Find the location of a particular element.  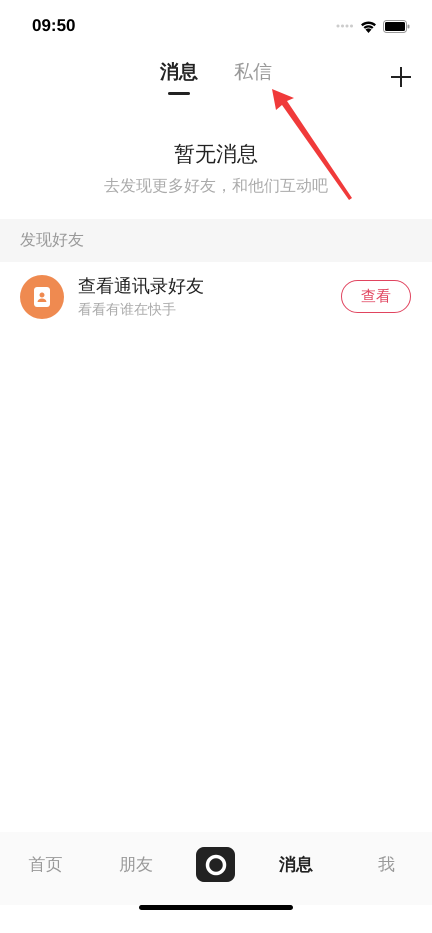

section-title: 发现好友 is located at coordinates (52, 240).